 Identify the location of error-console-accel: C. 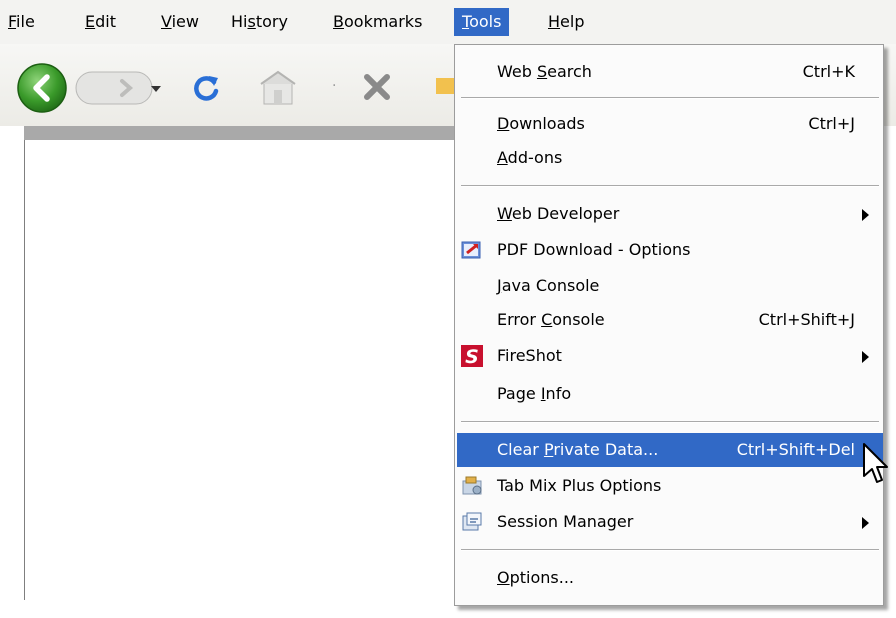
(547, 319).